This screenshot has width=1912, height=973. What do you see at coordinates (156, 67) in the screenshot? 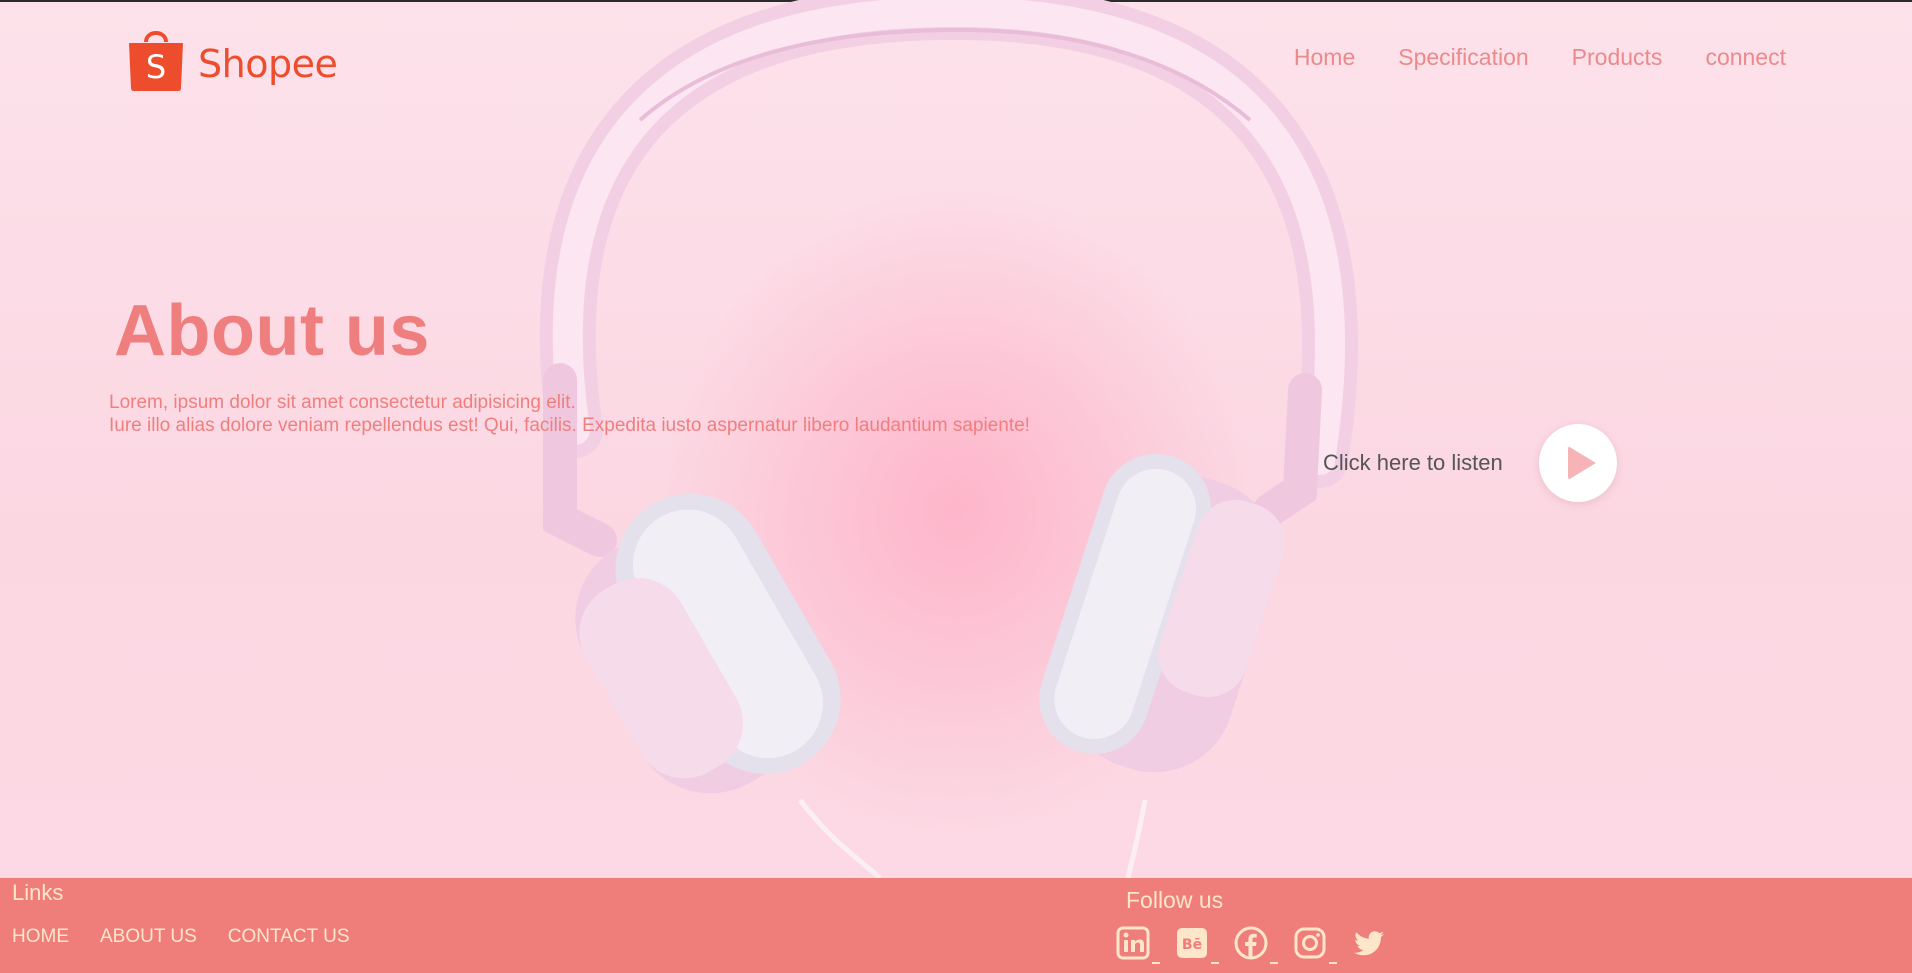
I see `logo-letter: S` at bounding box center [156, 67].